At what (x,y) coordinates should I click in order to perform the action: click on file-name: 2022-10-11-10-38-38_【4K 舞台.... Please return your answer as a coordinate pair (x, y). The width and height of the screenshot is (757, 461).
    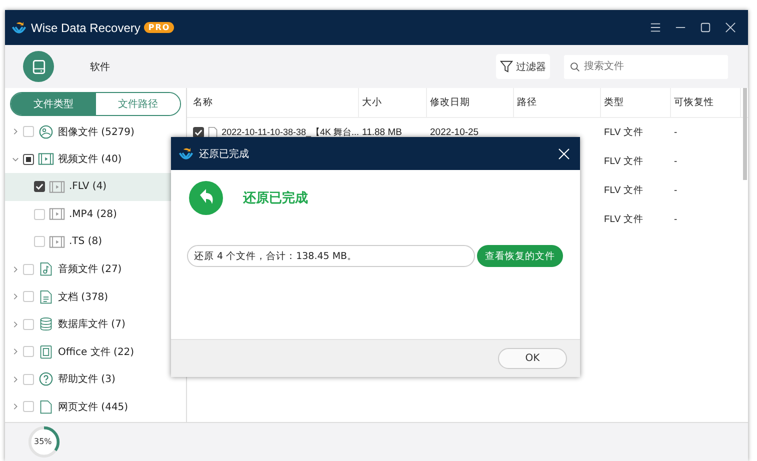
    Looking at the image, I should click on (290, 132).